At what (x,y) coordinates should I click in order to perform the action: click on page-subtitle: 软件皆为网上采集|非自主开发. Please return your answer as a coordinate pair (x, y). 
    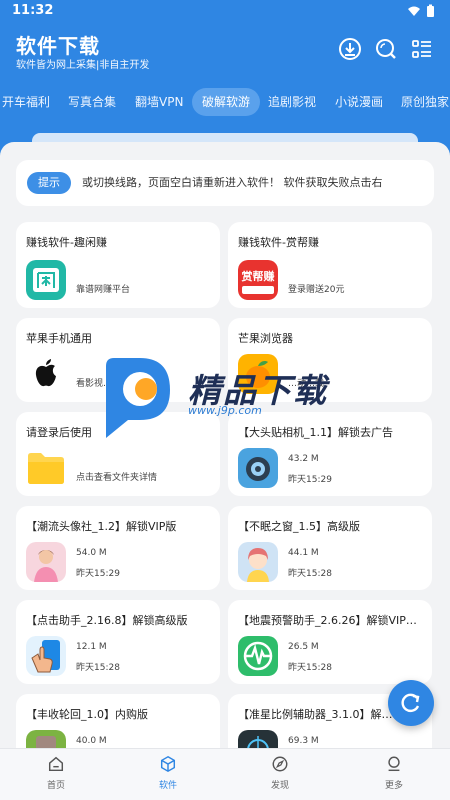
    Looking at the image, I should click on (83, 65).